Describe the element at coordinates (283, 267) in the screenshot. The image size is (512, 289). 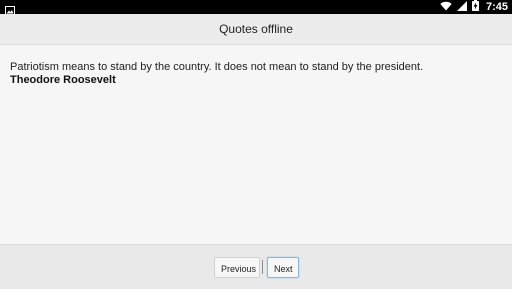
I see `next-button: Next` at that location.